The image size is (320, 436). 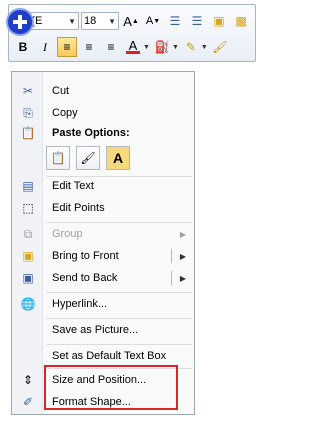 I want to click on font-color-icon: A, so click(x=133, y=45).